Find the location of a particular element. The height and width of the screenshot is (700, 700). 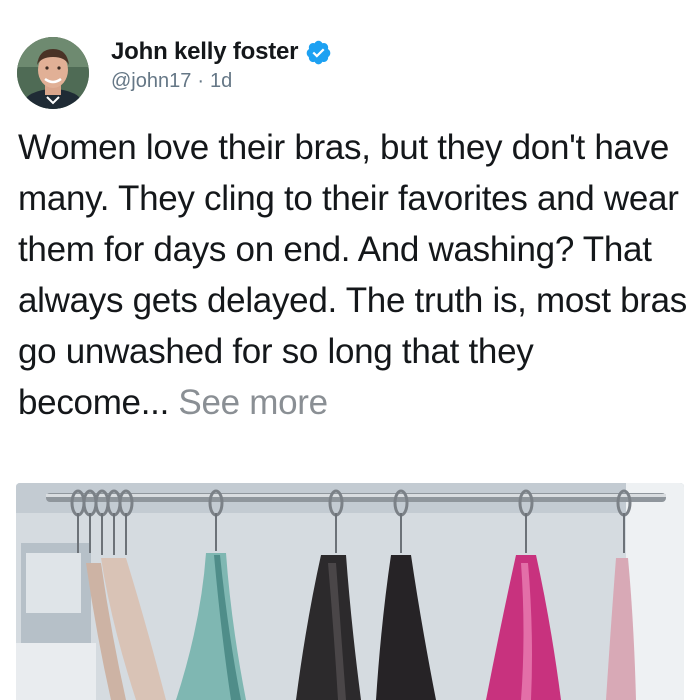

tweet-meta: @john17 · 1d is located at coordinates (171, 81).